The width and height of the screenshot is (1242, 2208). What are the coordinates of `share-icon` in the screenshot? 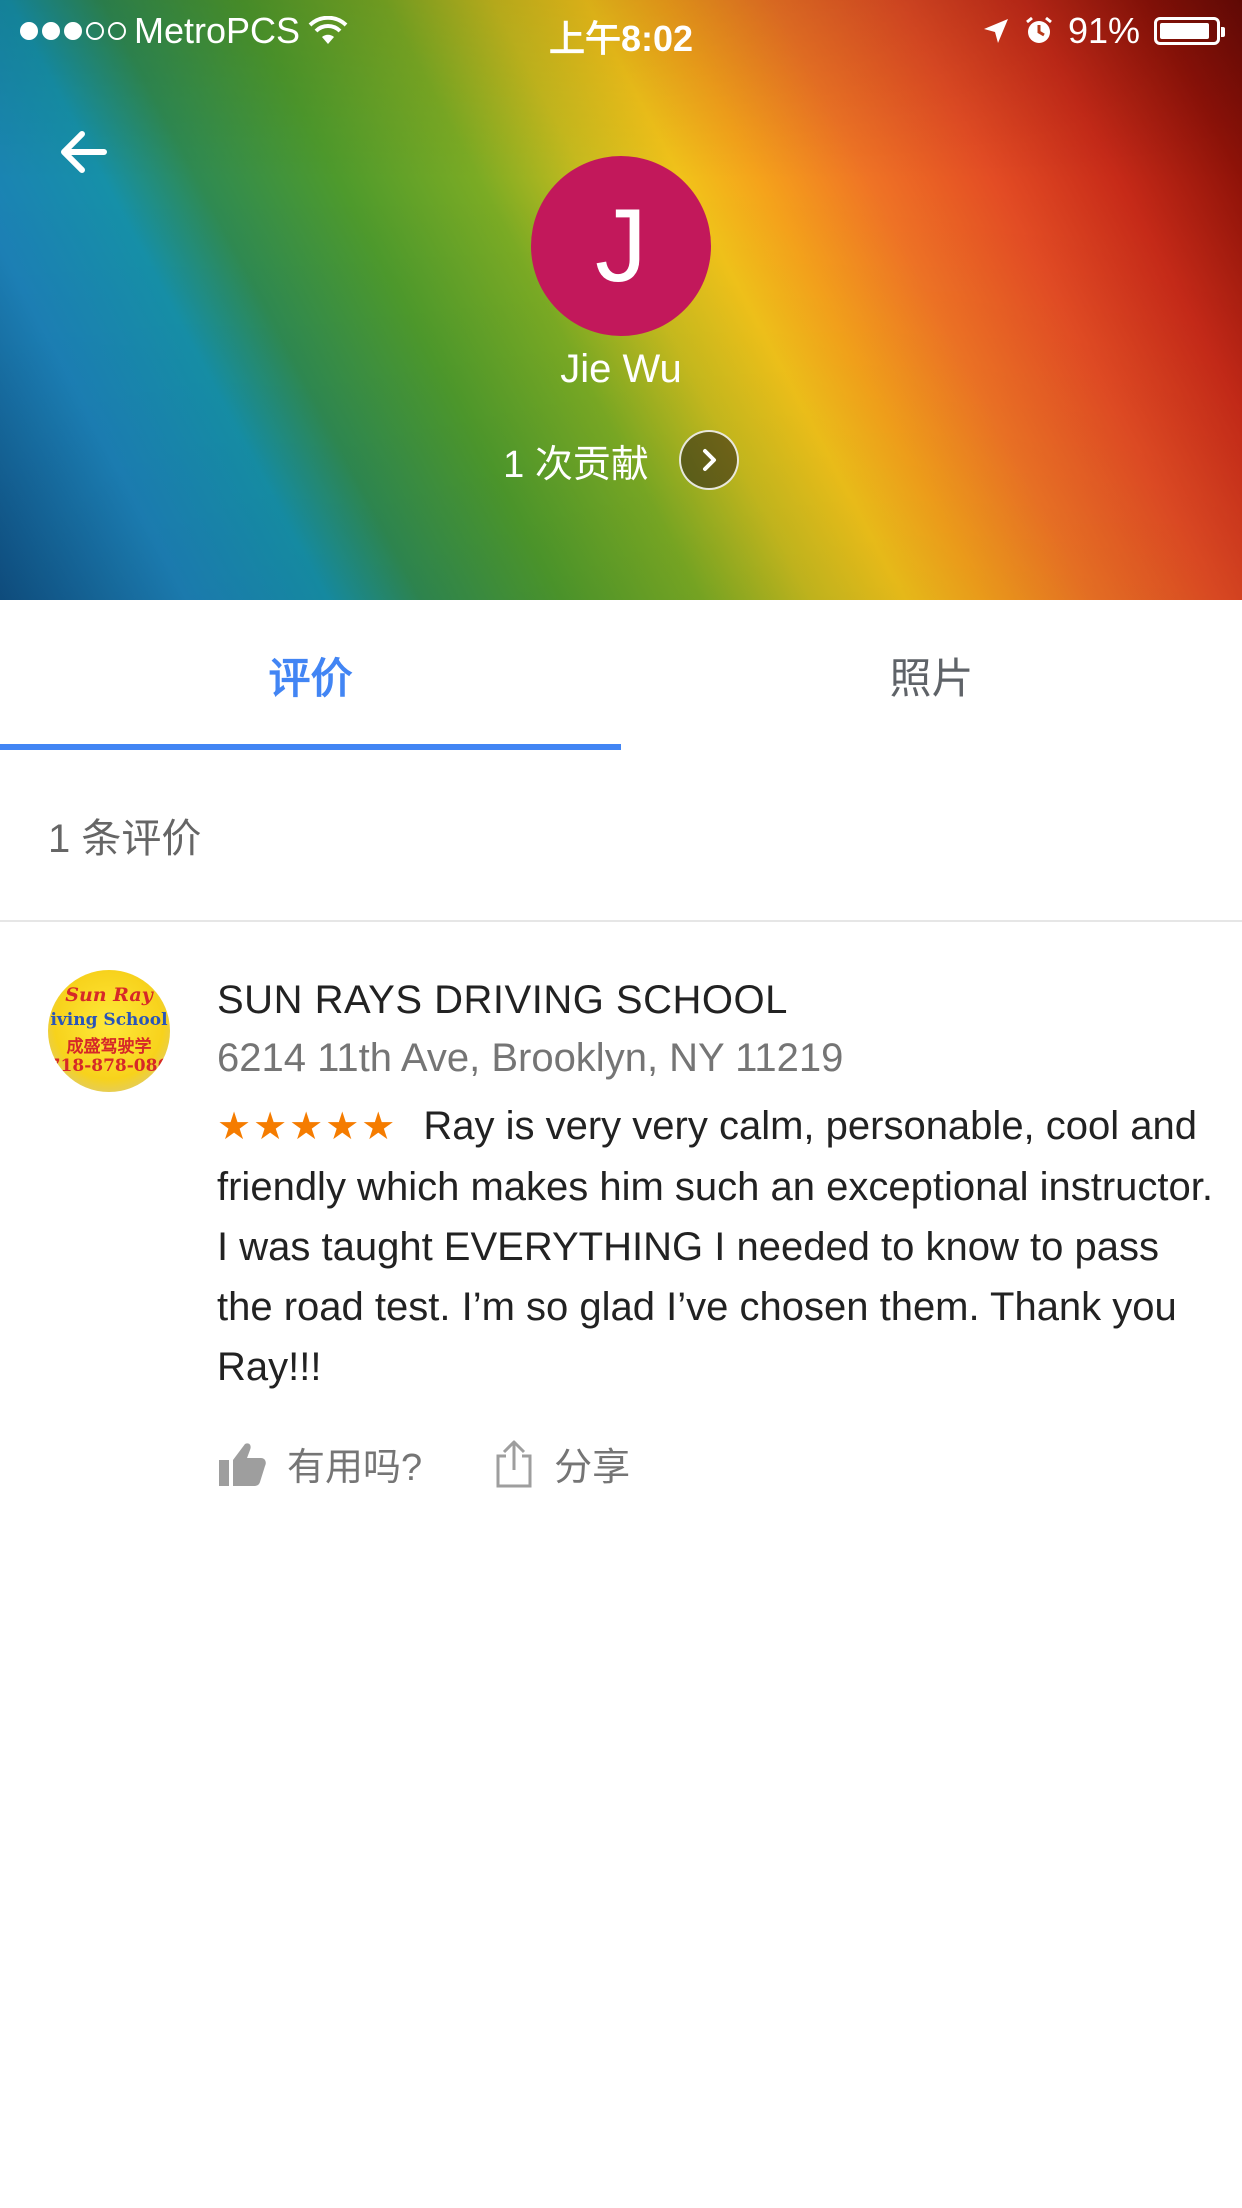 It's located at (514, 1463).